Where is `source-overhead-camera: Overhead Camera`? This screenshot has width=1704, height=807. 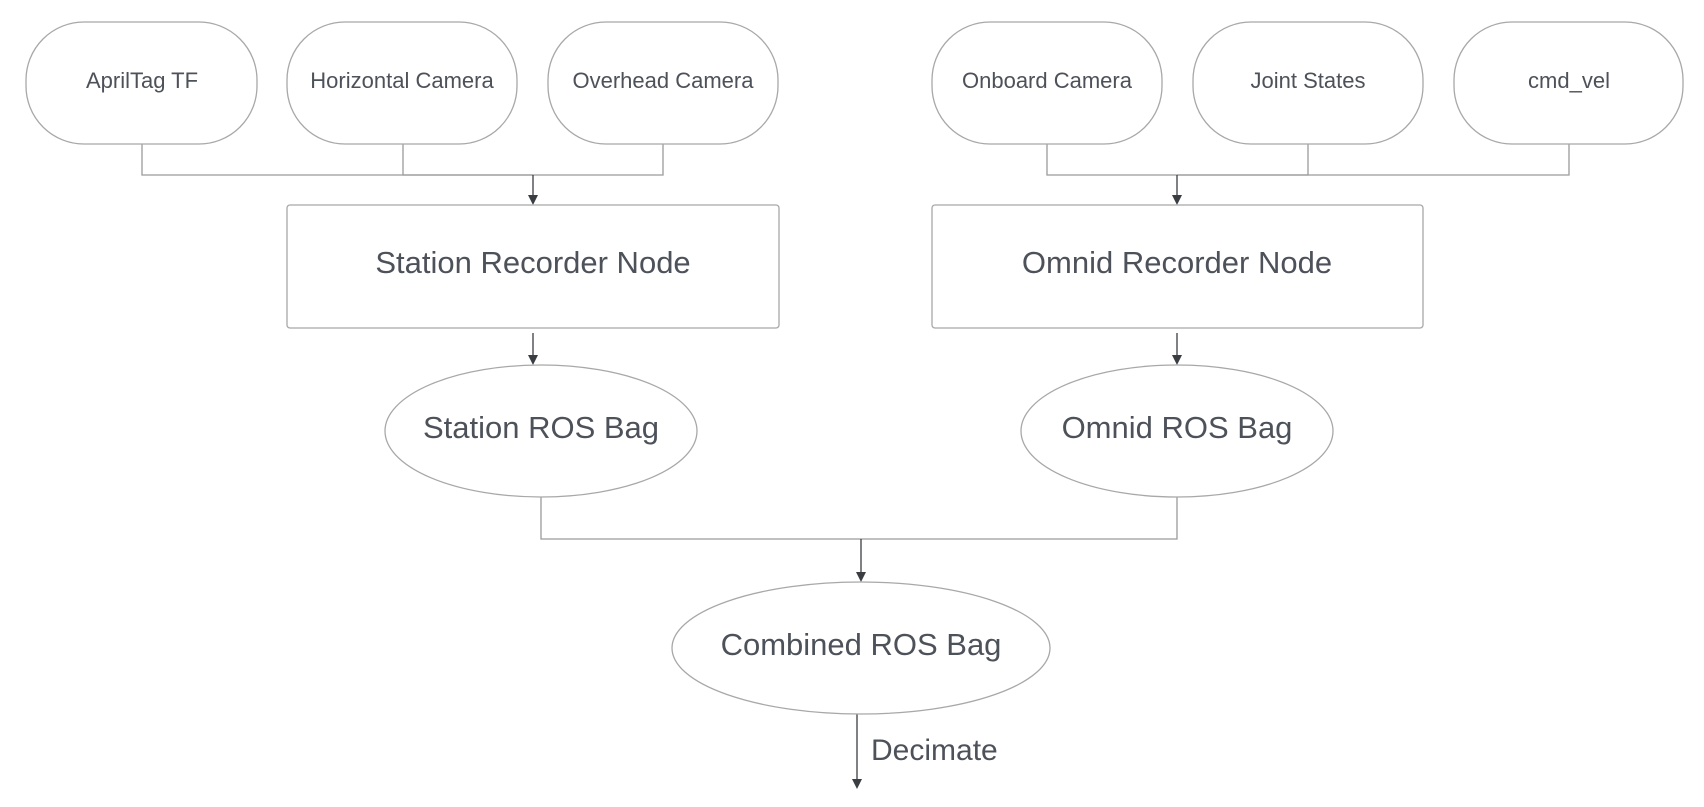 source-overhead-camera: Overhead Camera is located at coordinates (663, 83).